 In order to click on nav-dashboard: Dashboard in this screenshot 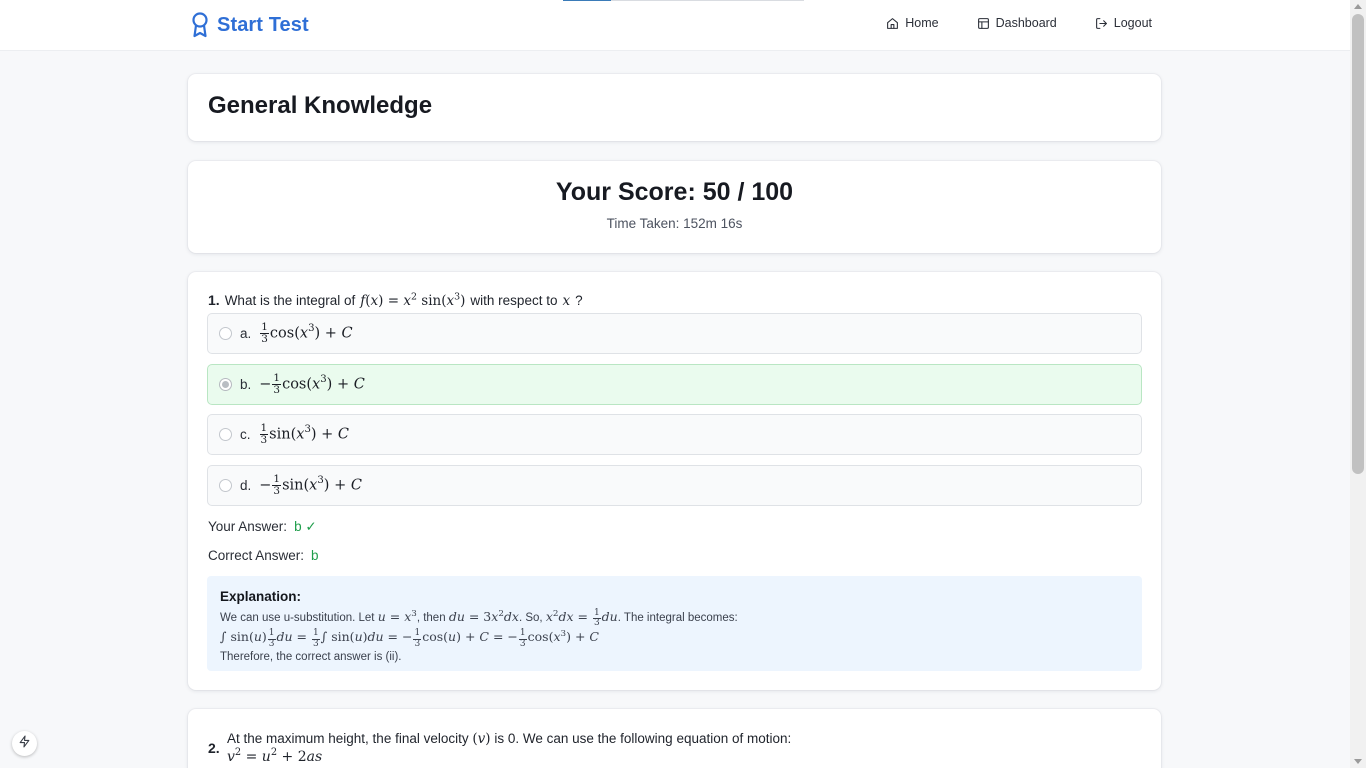, I will do `click(1017, 23)`.